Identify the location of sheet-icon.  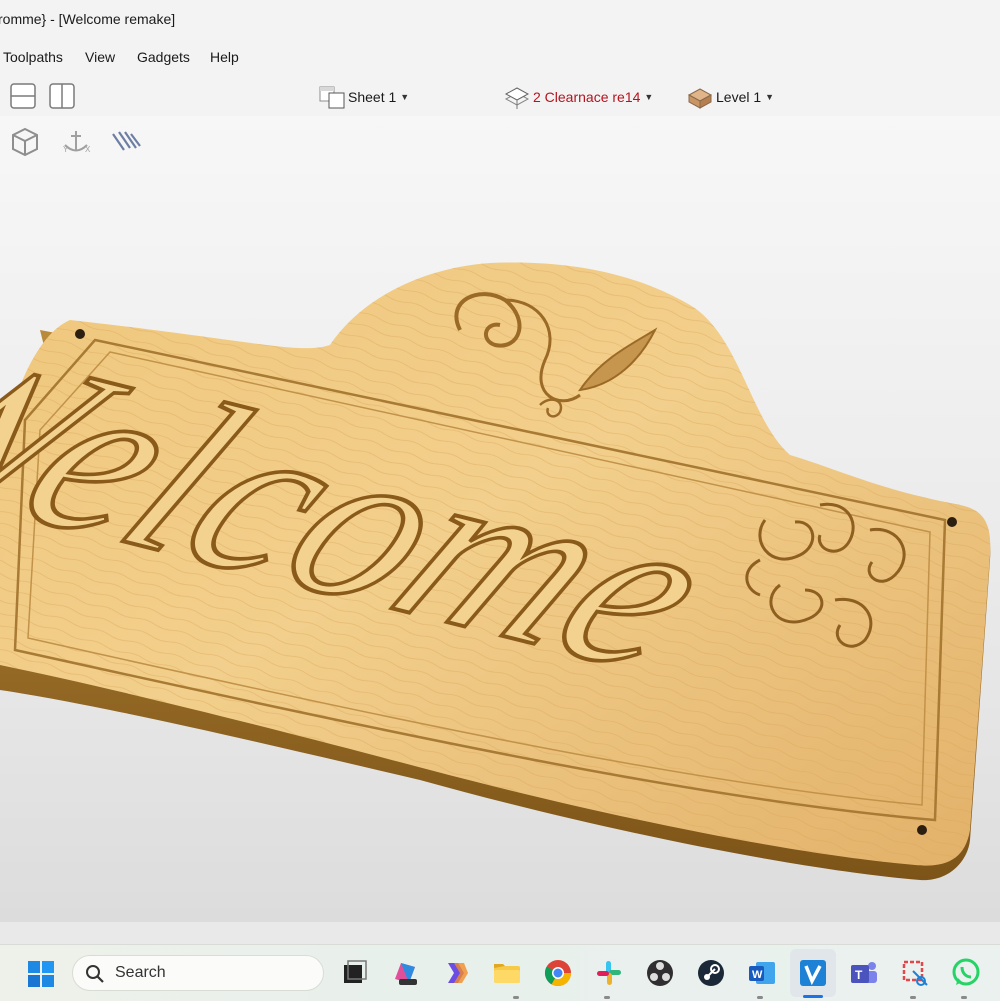
(332, 97).